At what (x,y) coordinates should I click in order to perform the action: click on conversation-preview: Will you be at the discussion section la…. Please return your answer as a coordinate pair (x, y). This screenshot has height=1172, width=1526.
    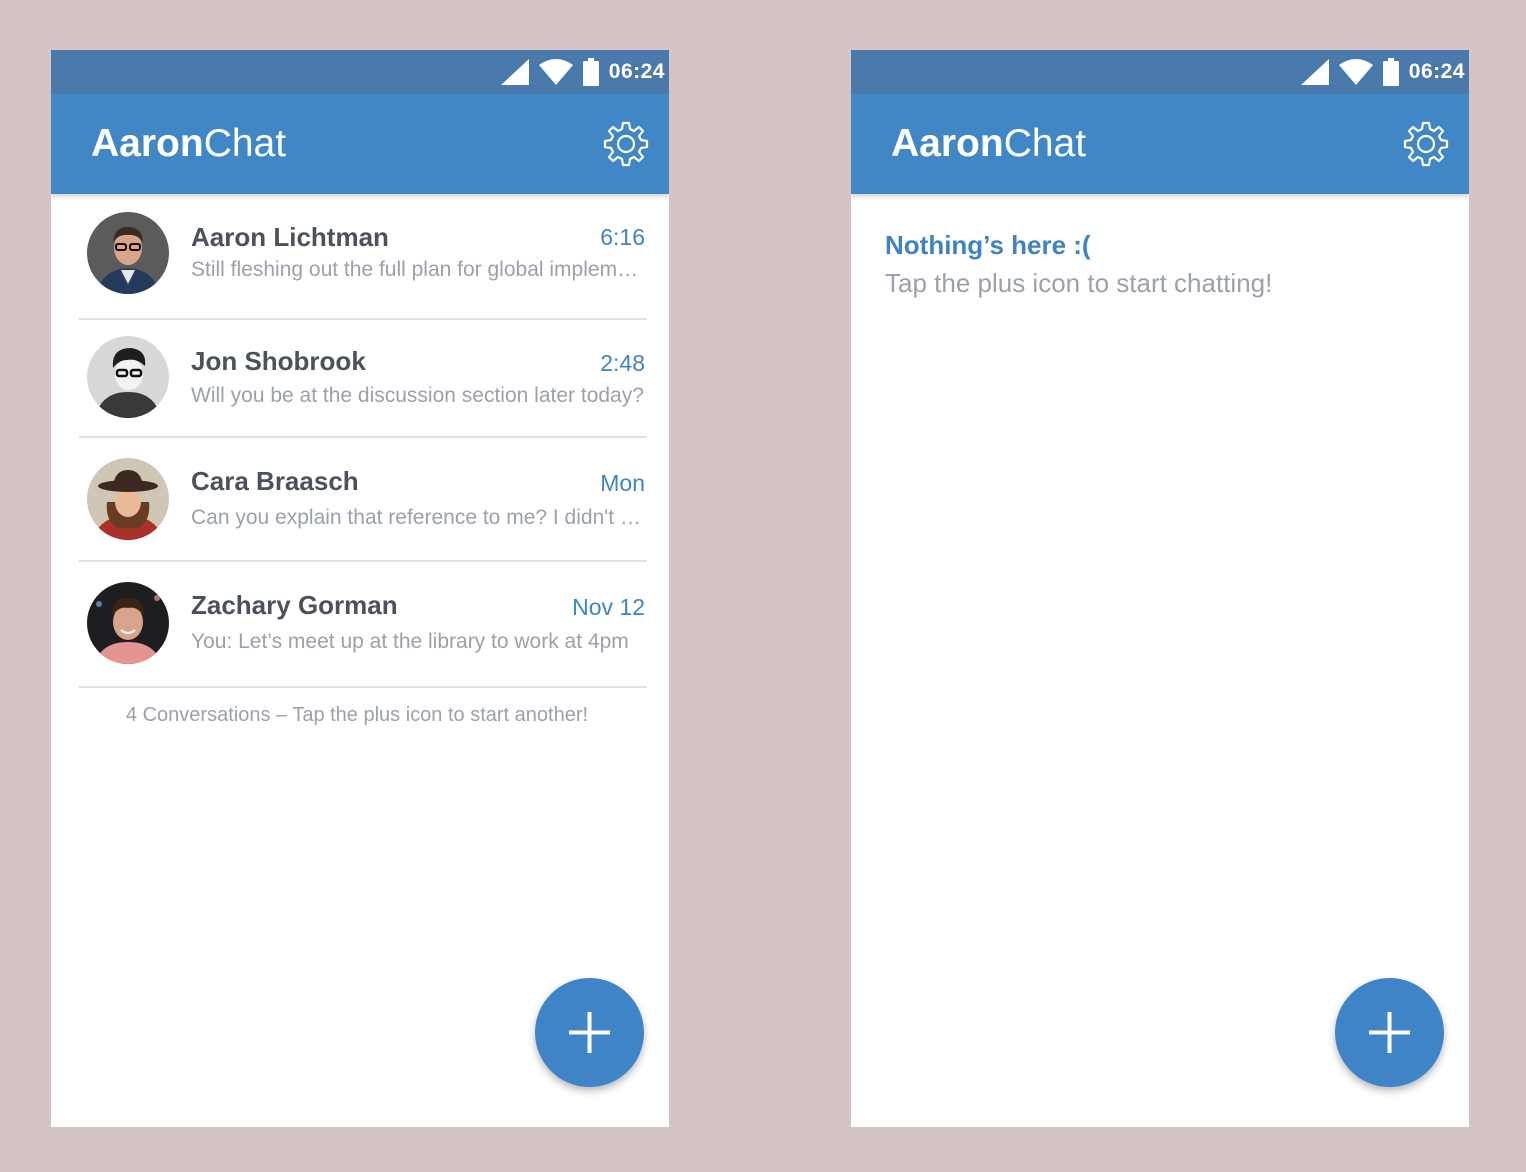
    Looking at the image, I should click on (417, 395).